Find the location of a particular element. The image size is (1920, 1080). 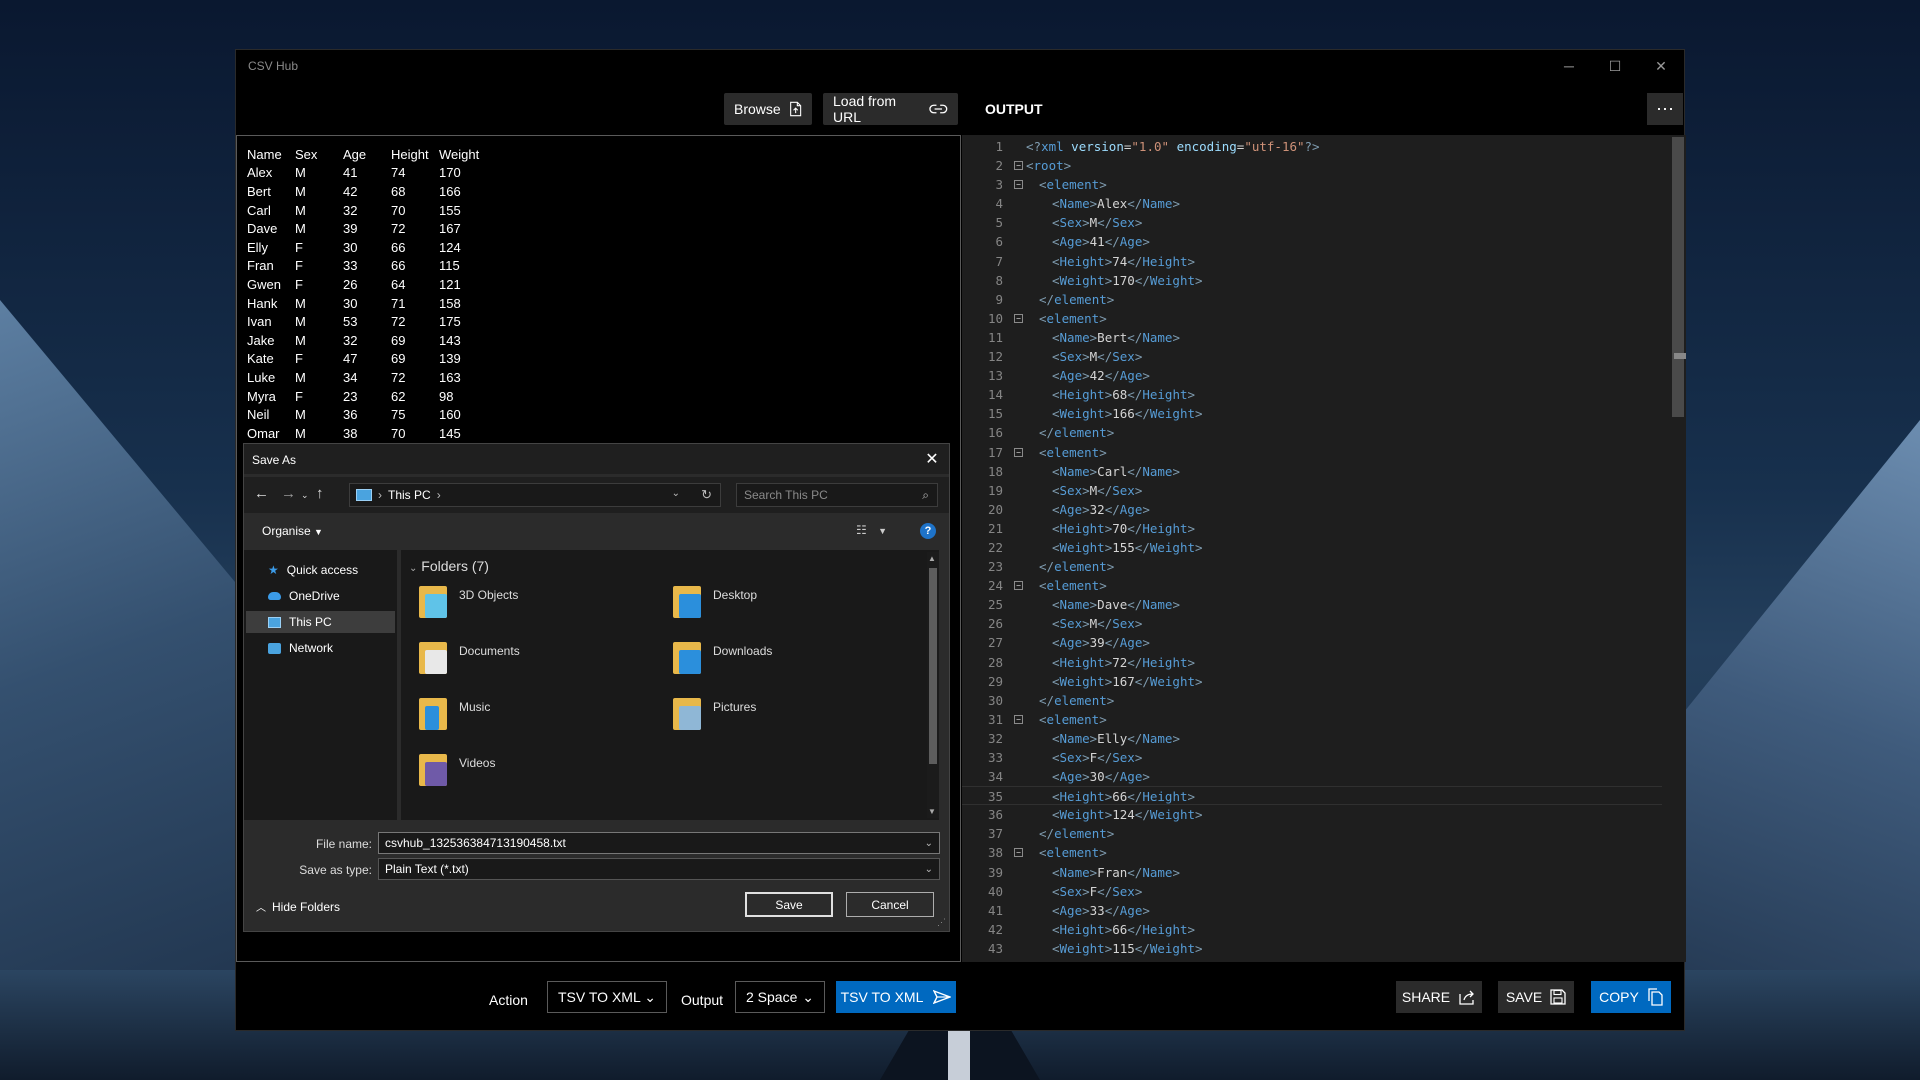

code-line: 36 <Weight>124</Weight> is located at coordinates (1312, 814).